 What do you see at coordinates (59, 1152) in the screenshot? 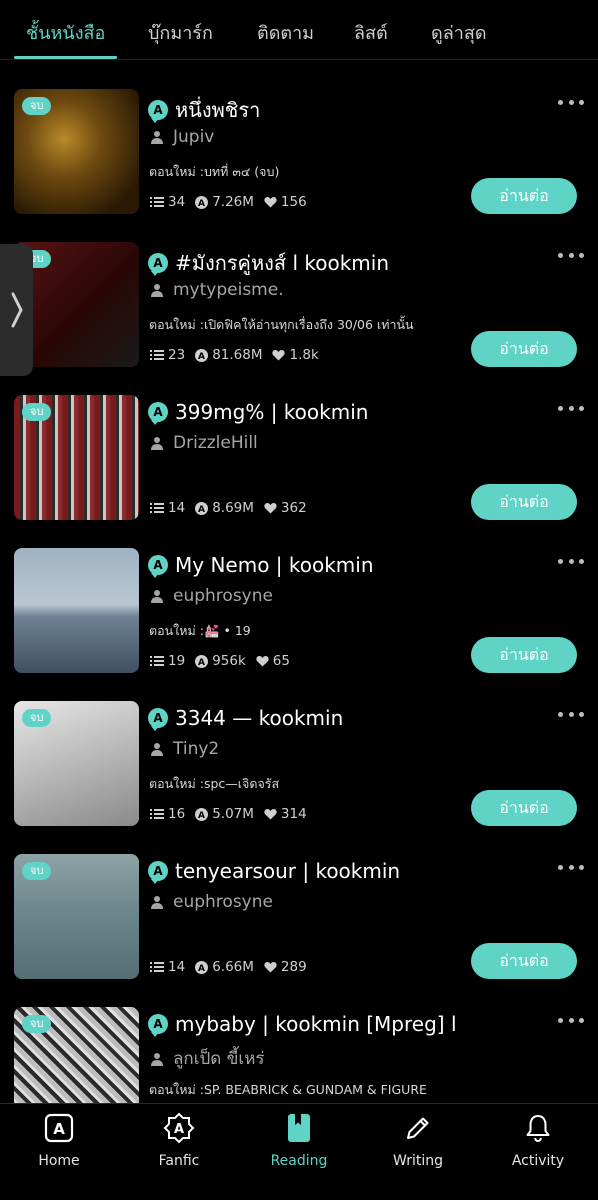
I see `nav-home: A Home` at bounding box center [59, 1152].